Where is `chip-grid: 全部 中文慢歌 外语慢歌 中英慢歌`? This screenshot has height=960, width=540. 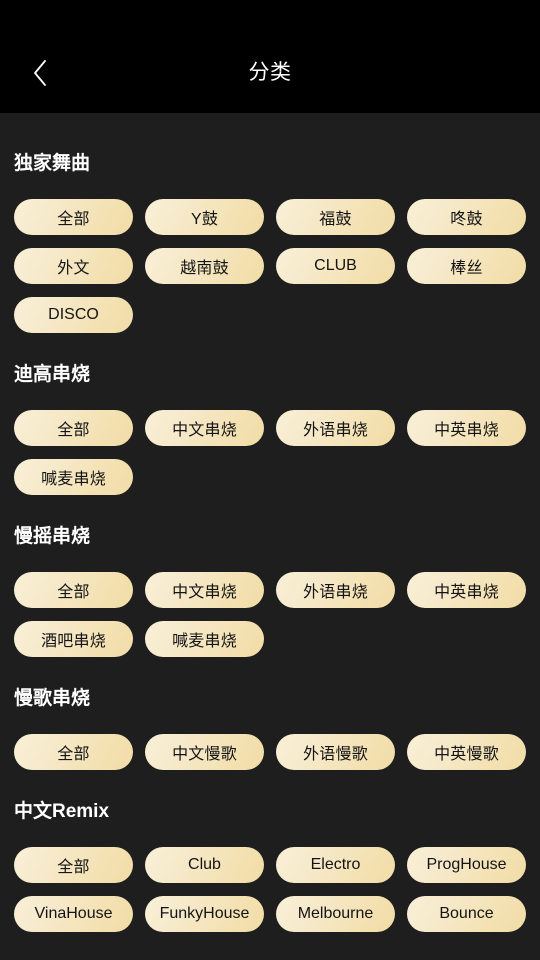 chip-grid: 全部 中文慢歌 外语慢歌 中英慢歌 is located at coordinates (277, 754).